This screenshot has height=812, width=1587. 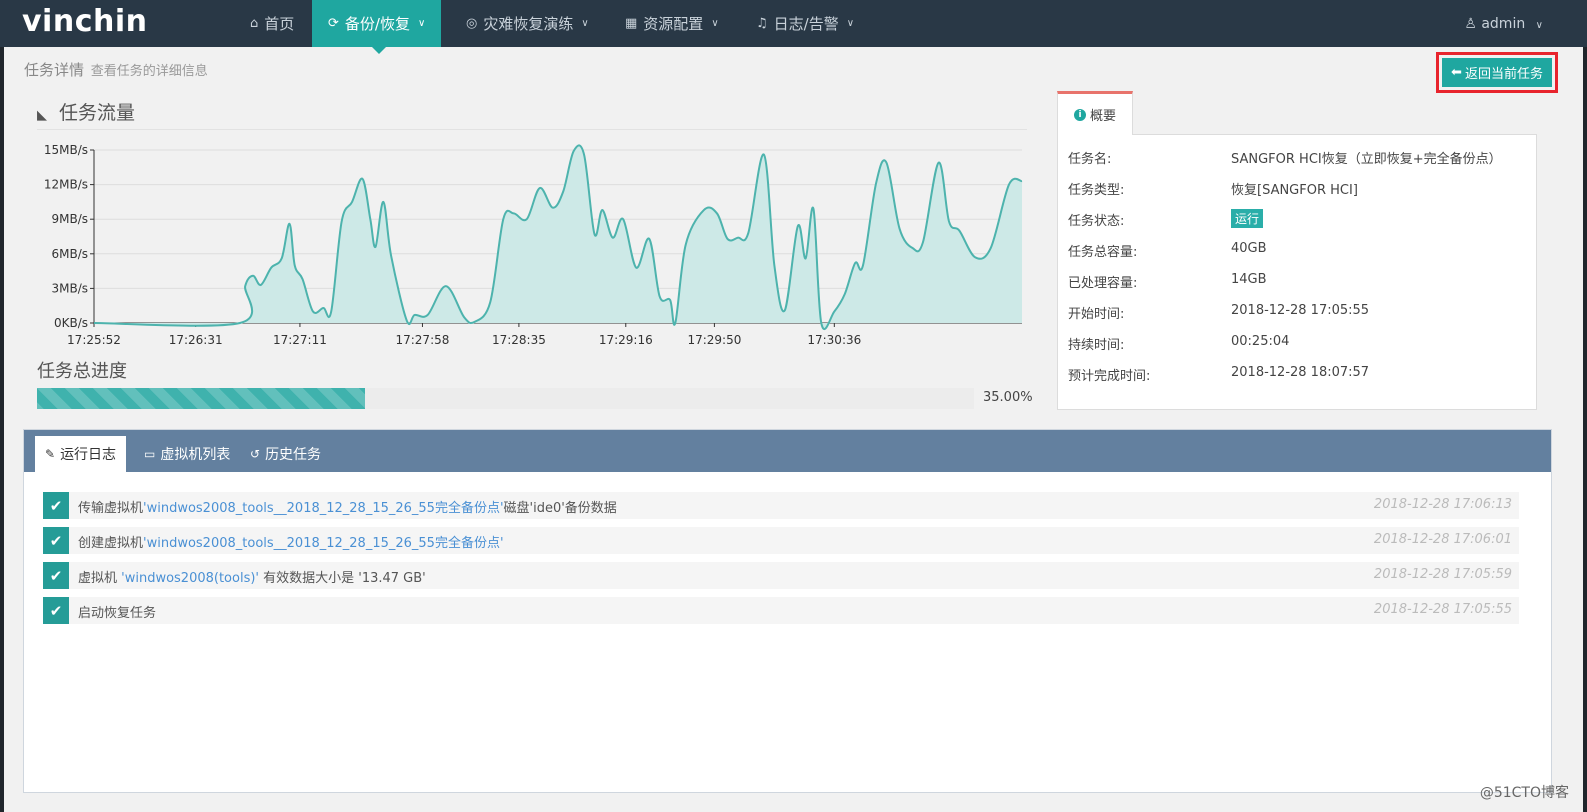 What do you see at coordinates (333, 23) in the screenshot?
I see `refresh-icon: ⟳` at bounding box center [333, 23].